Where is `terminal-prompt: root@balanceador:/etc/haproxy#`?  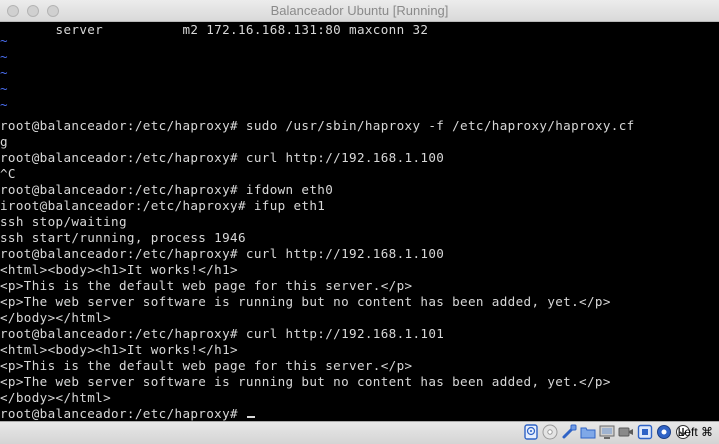
terminal-prompt: root@balanceador:/etc/haproxy# is located at coordinates (123, 413).